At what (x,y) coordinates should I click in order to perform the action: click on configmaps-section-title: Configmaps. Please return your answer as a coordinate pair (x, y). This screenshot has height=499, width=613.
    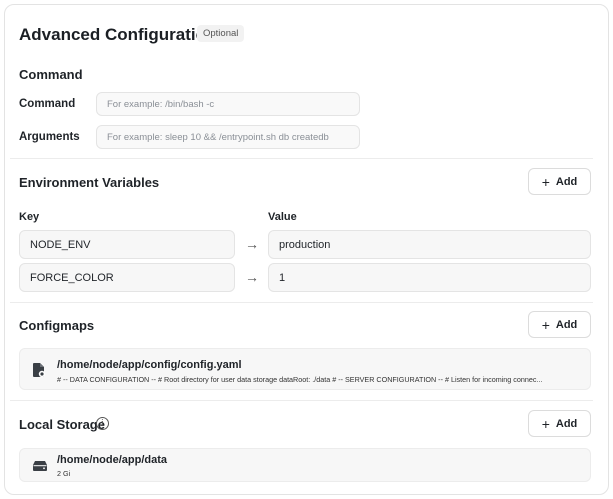
    Looking at the image, I should click on (57, 325).